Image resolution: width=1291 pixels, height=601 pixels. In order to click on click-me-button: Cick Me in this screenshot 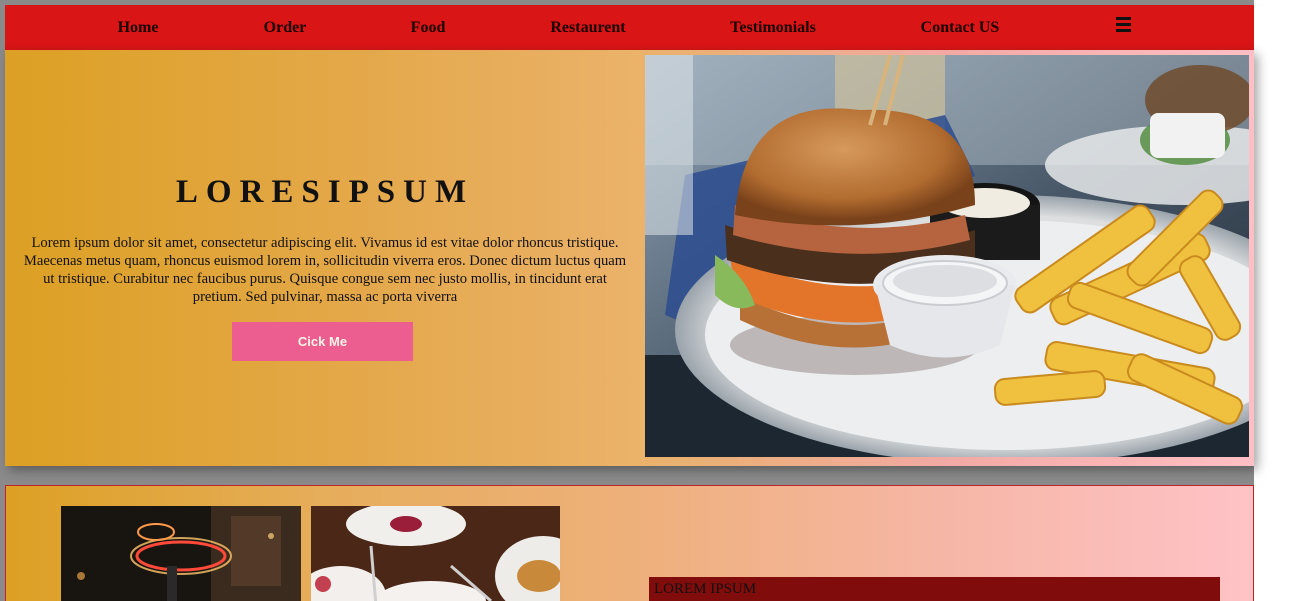, I will do `click(322, 341)`.